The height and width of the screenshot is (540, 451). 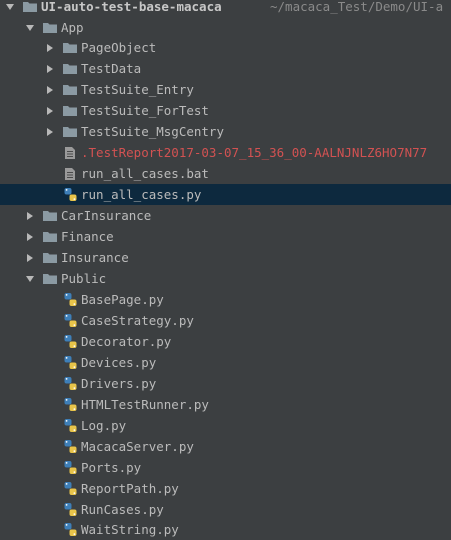 What do you see at coordinates (104, 425) in the screenshot?
I see `file-label: Log.py` at bounding box center [104, 425].